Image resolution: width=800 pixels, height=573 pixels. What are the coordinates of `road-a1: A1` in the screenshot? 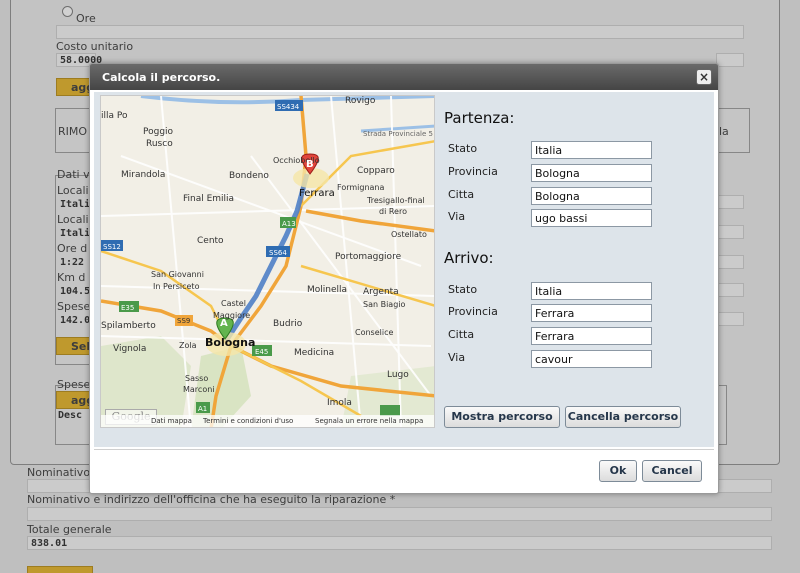 It's located at (202, 409).